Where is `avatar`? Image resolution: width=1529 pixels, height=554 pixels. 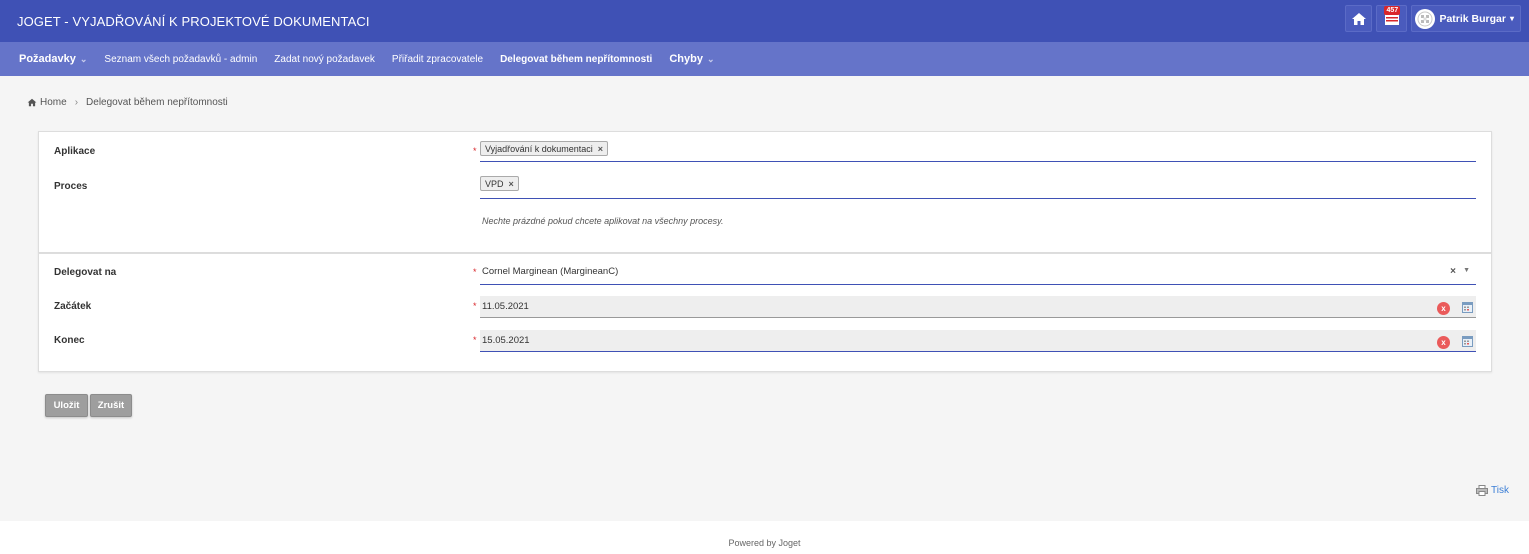 avatar is located at coordinates (1425, 18).